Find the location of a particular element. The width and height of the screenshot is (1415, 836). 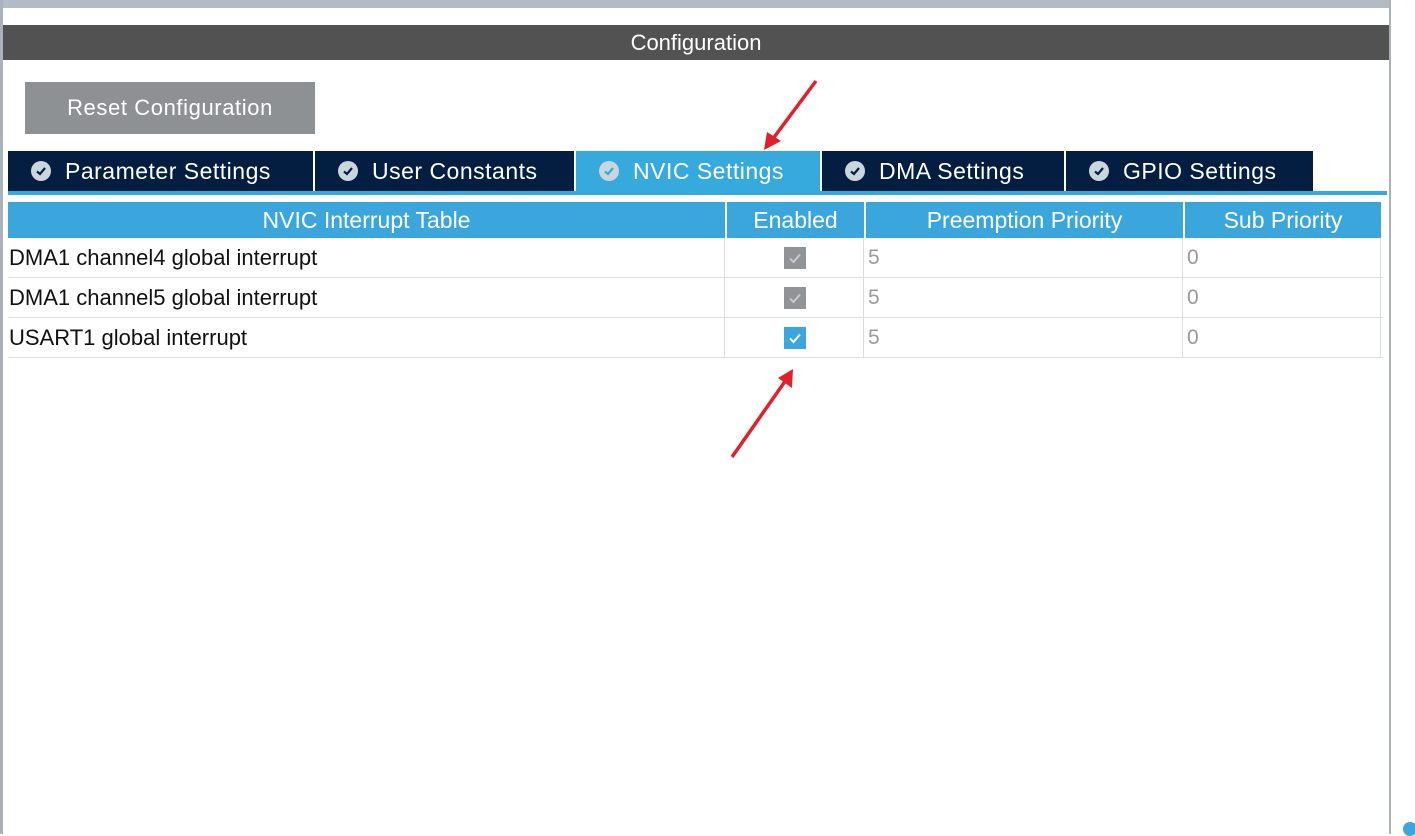

tab-nvic-settings: NVIC Settings is located at coordinates (698, 171).